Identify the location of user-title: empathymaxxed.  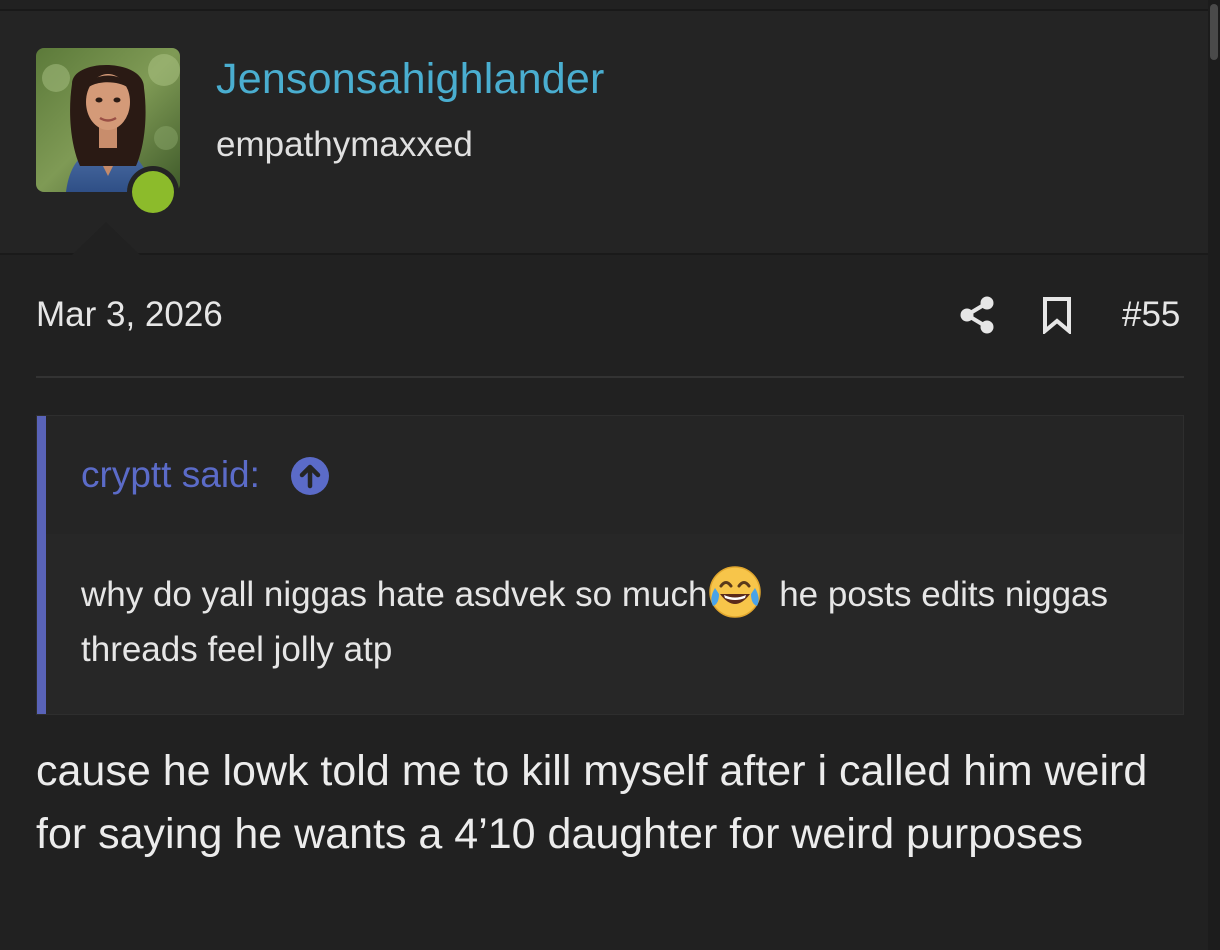
(344, 144).